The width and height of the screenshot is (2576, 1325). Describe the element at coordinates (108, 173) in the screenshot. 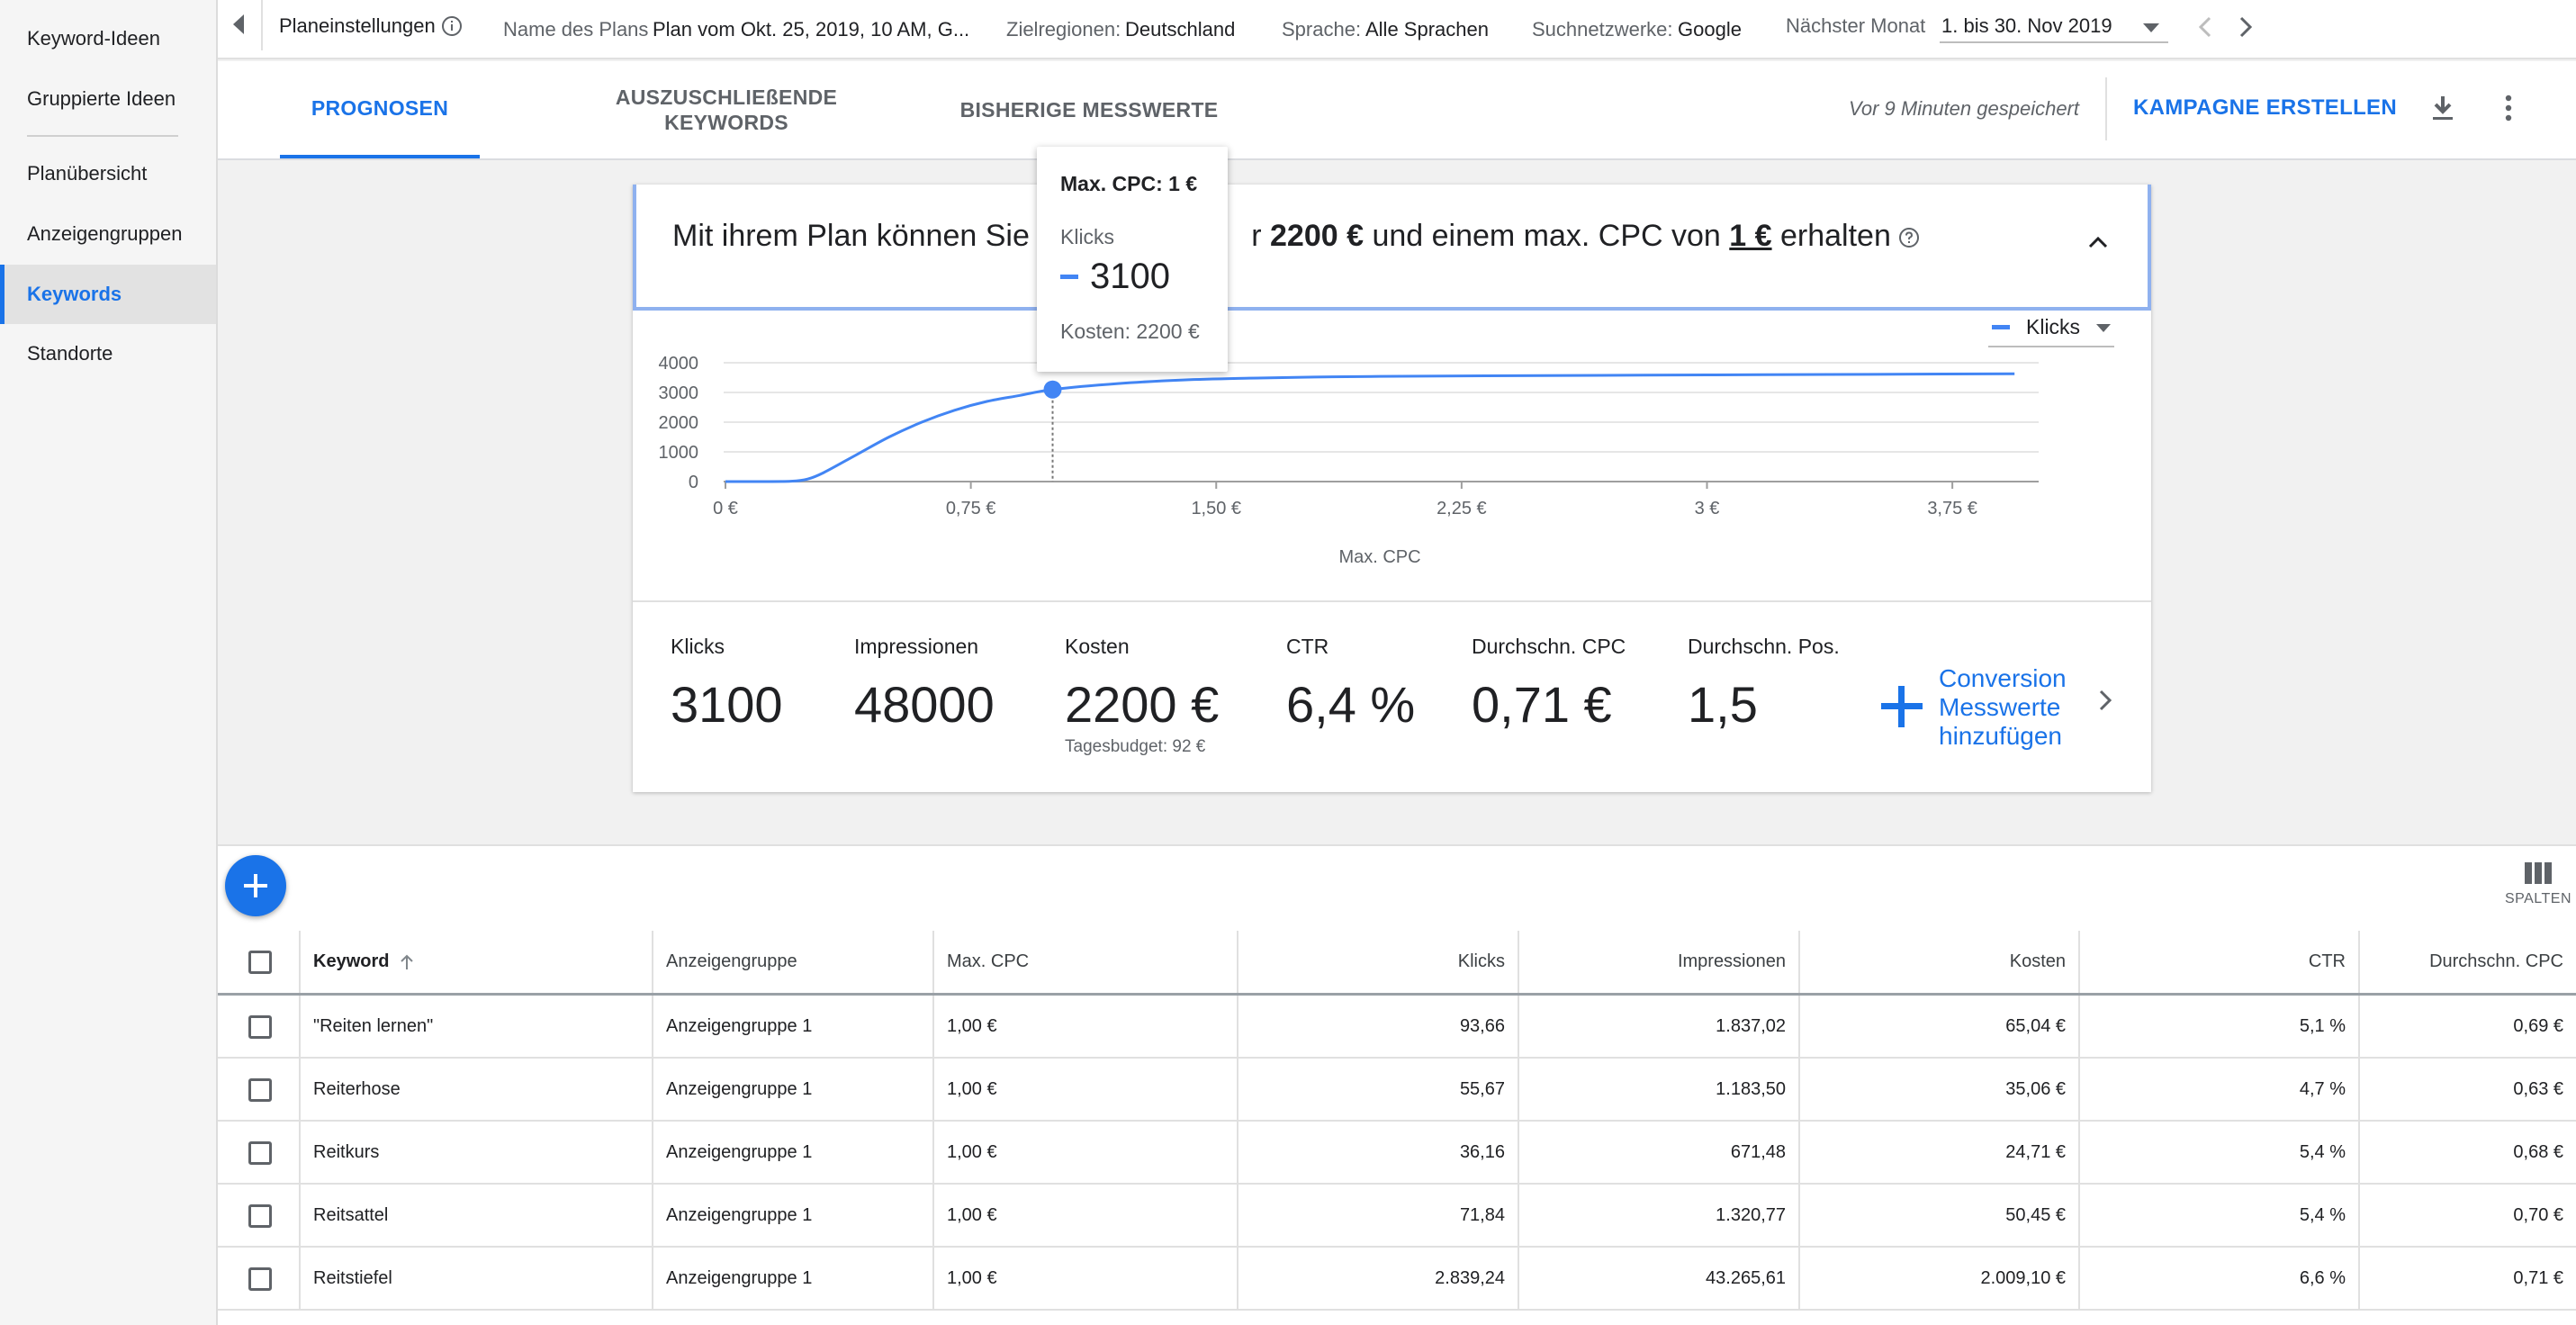

I see `sidebar-item-plan-overview: Planübersicht` at that location.